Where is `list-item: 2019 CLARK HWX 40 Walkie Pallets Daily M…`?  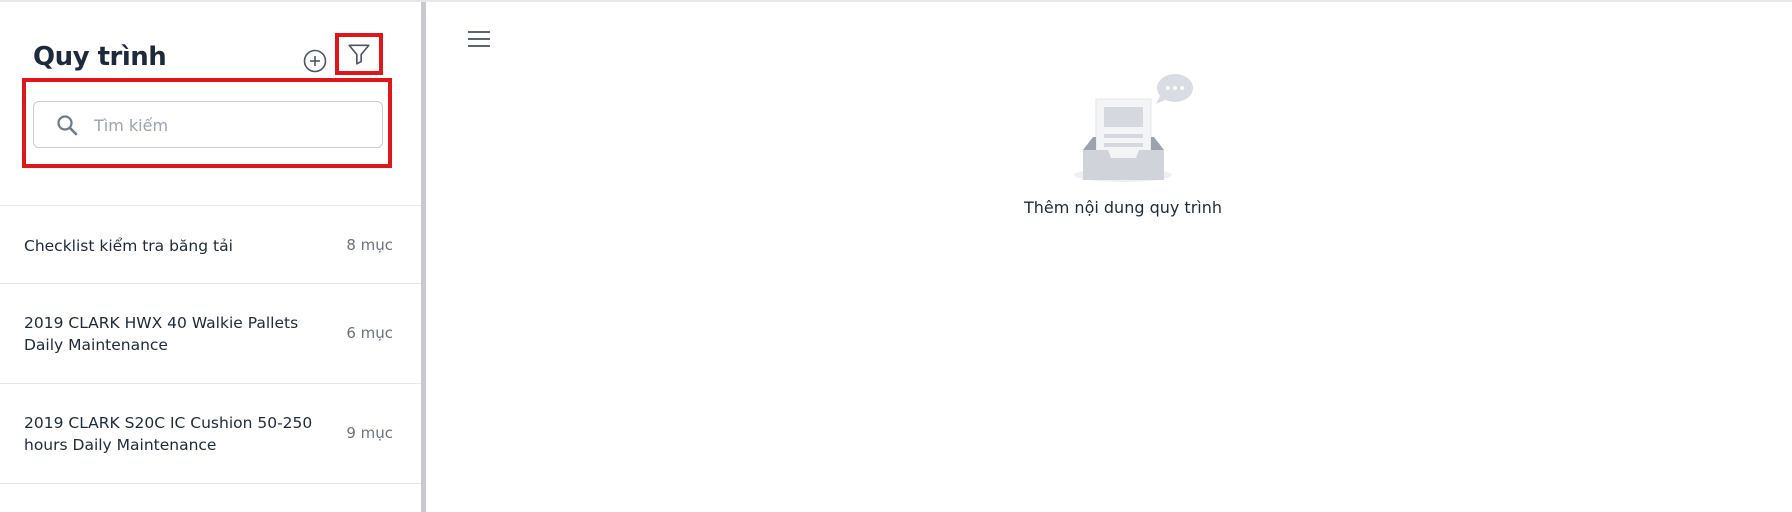 list-item: 2019 CLARK HWX 40 Walkie Pallets Daily M… is located at coordinates (210, 333).